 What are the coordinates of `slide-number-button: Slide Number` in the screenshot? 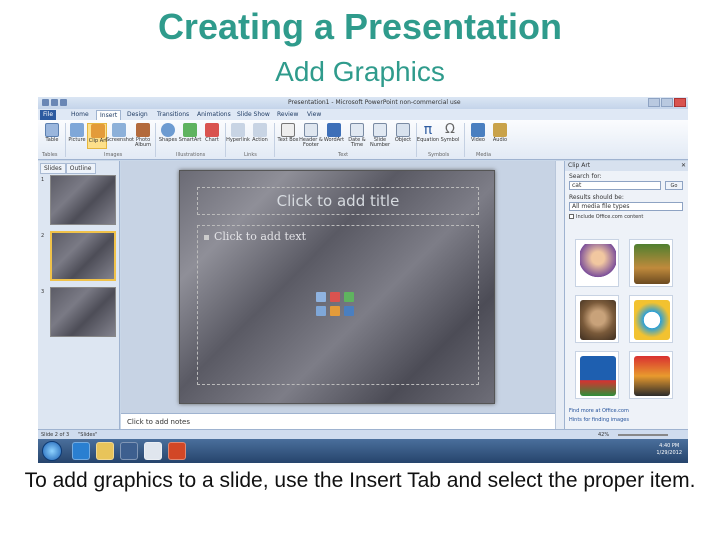 It's located at (380, 136).